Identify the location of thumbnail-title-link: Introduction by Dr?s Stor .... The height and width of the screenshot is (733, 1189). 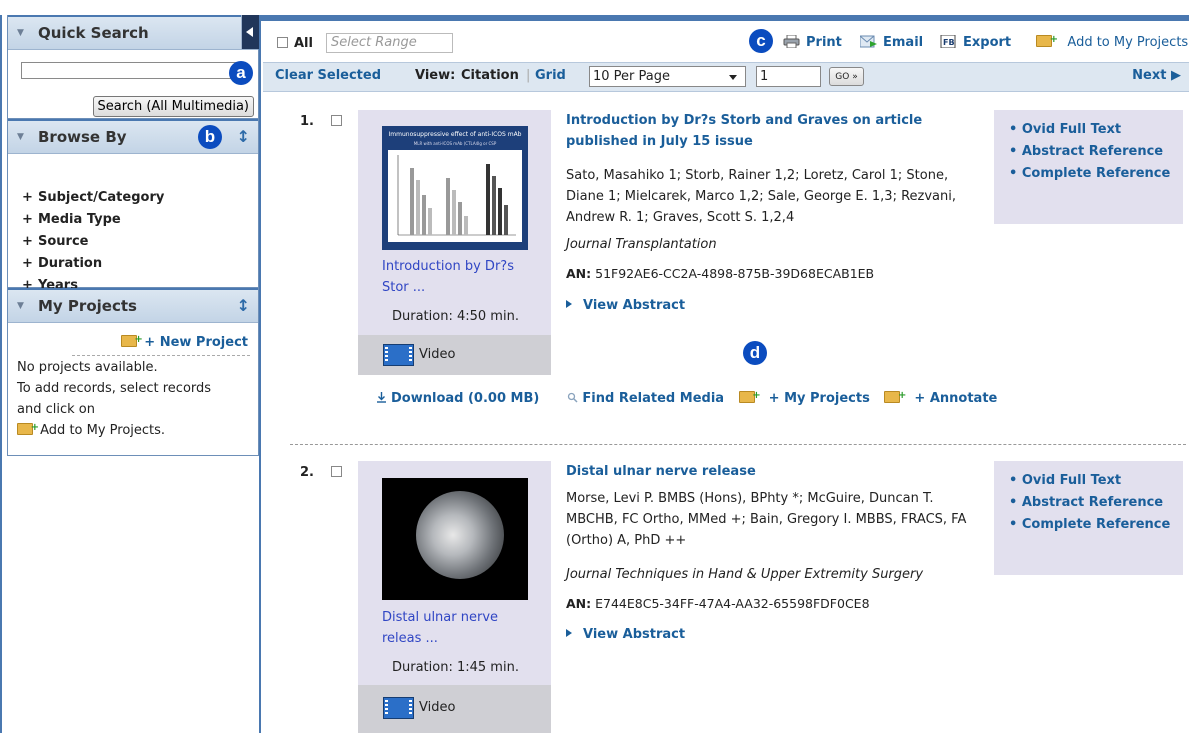
(459, 277).